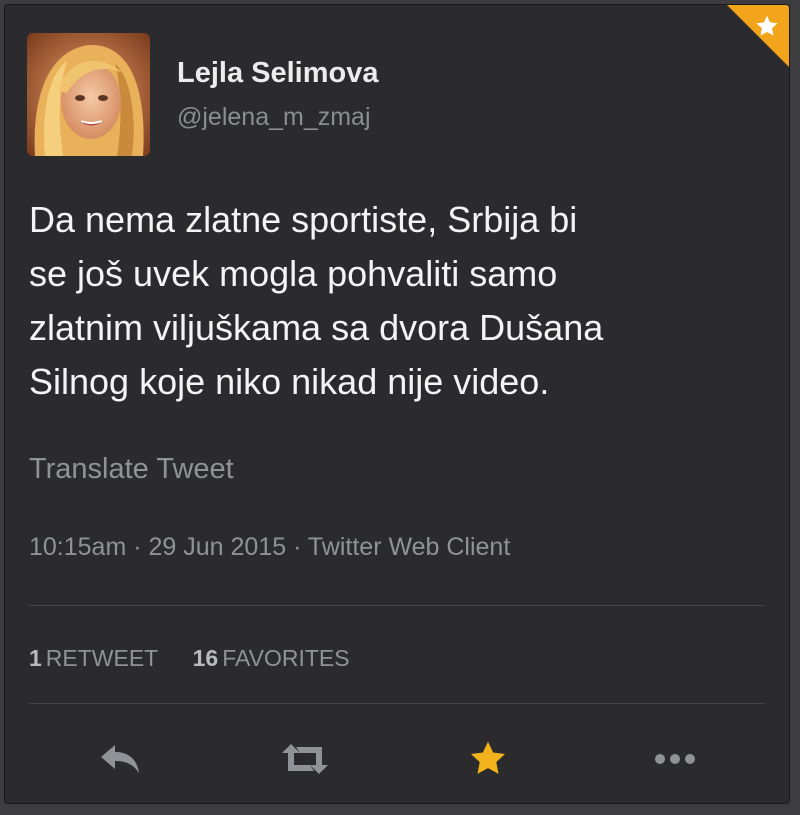  I want to click on reply-icon, so click(120, 759).